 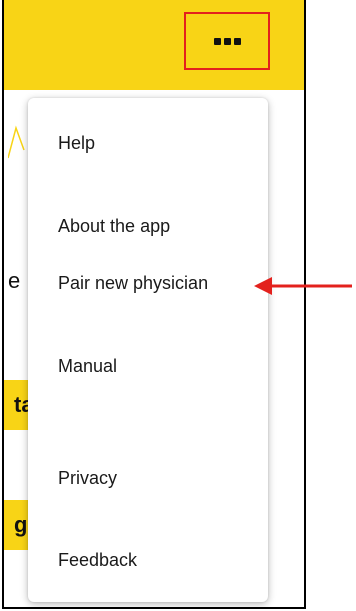 I want to click on menu-item-pair-new-physician: Pair new physician, so click(x=148, y=283).